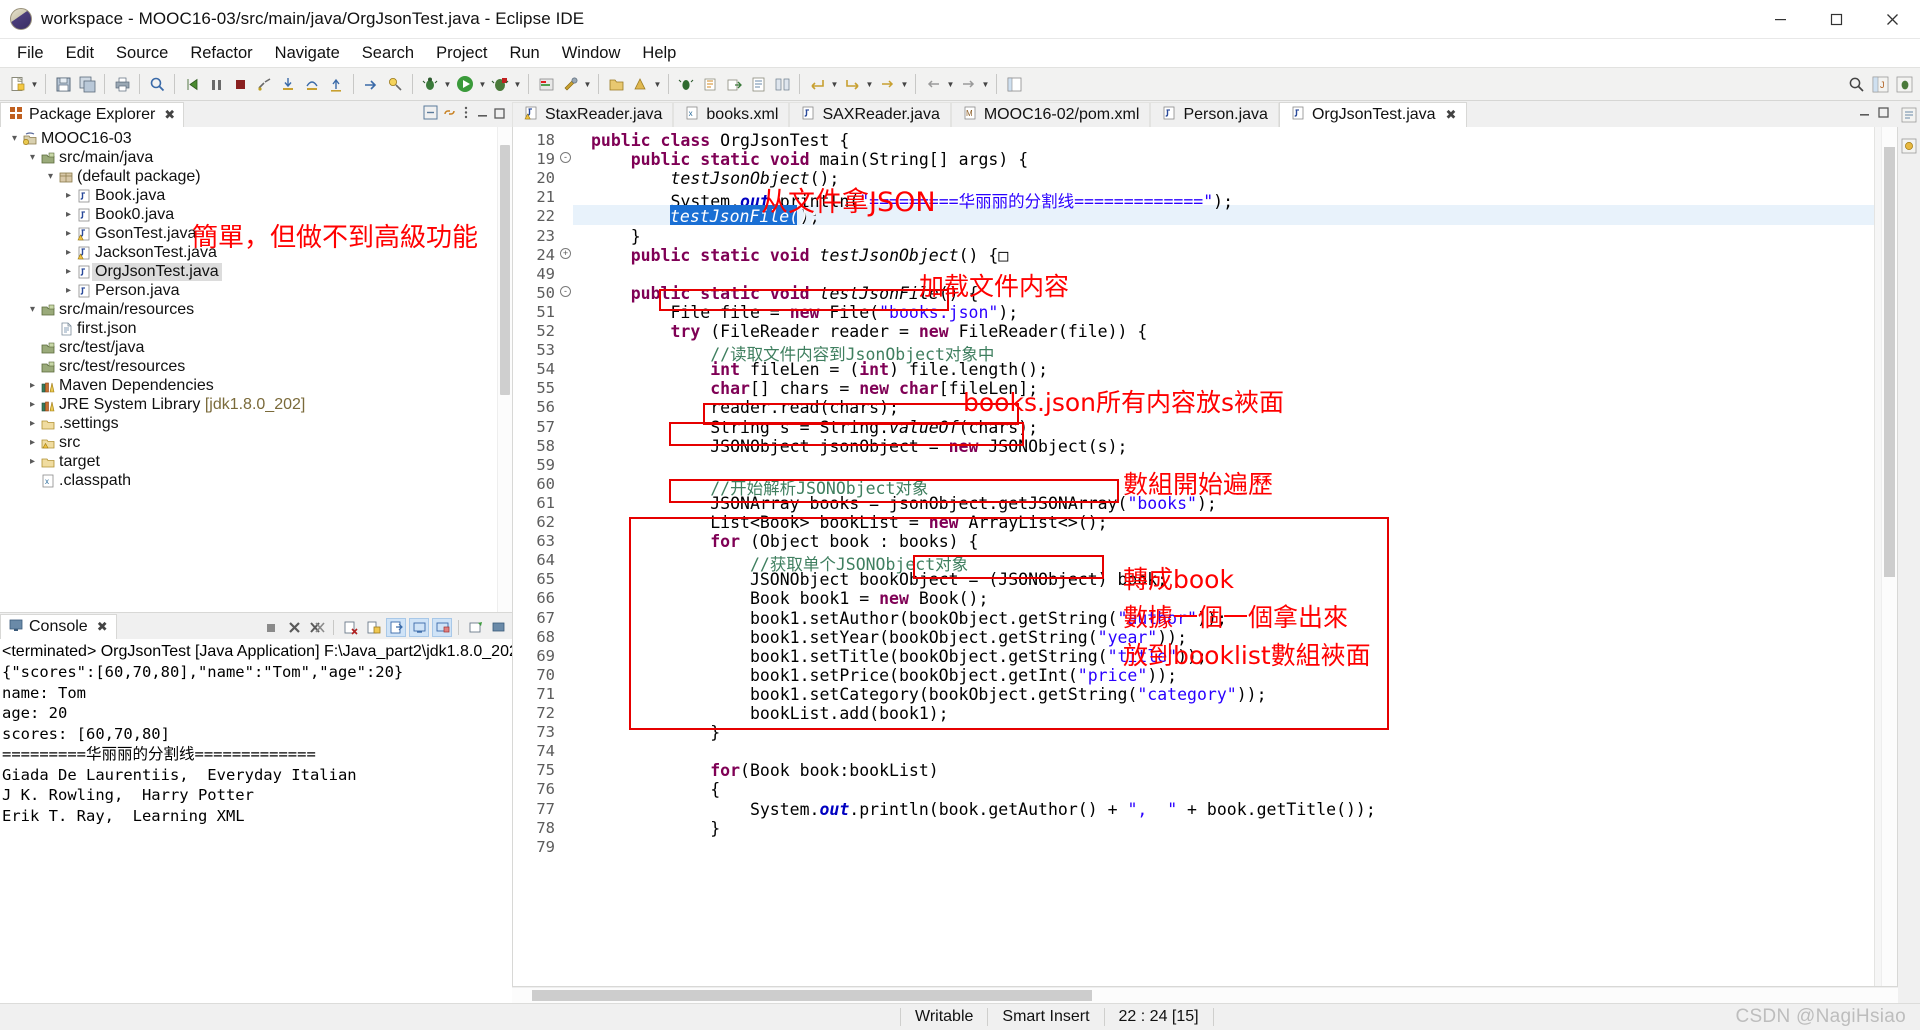 This screenshot has height=1030, width=1920. Describe the element at coordinates (264, 84) in the screenshot. I see `disconnect-icon` at that location.